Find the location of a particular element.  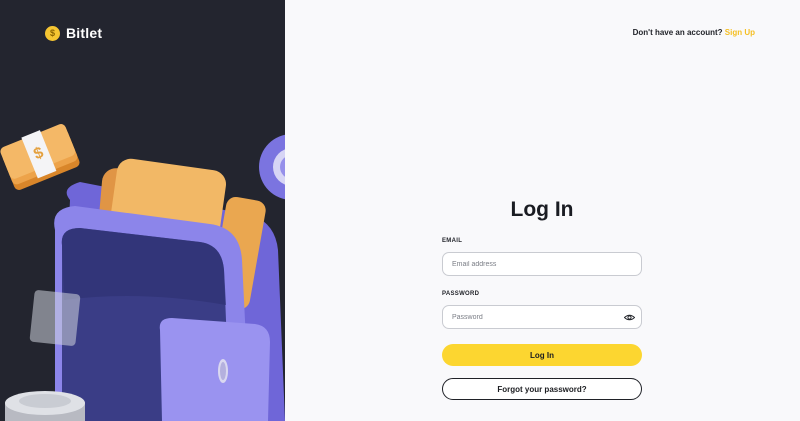

signup-link: Sign Up is located at coordinates (740, 32).